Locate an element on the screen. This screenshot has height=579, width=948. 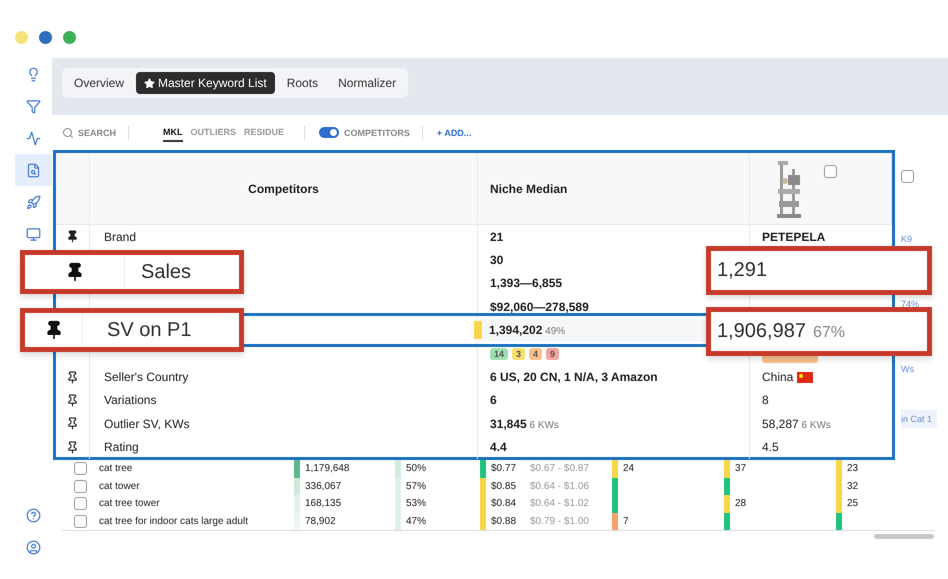
table-cell: China is located at coordinates (778, 377).